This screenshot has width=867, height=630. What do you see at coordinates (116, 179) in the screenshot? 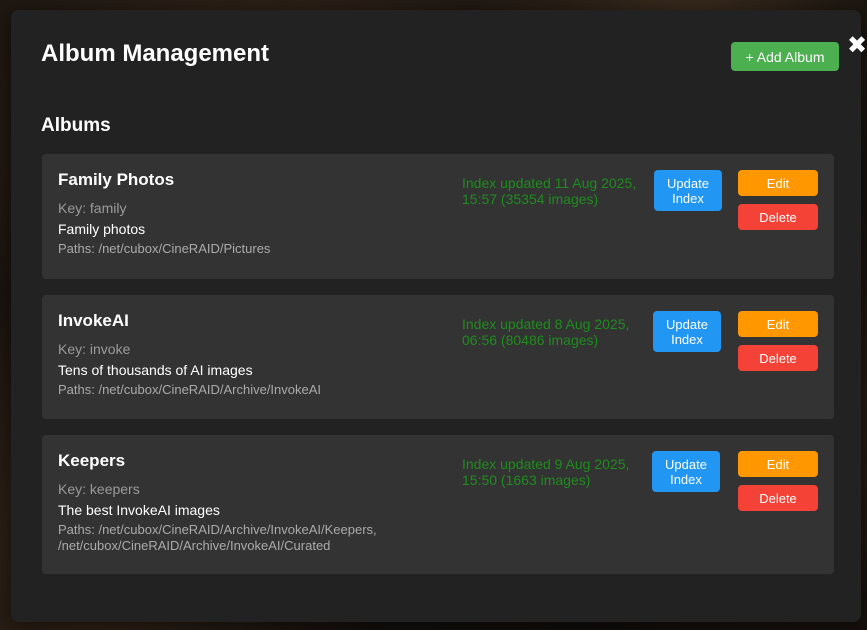
I see `album-name: Family Photos` at bounding box center [116, 179].